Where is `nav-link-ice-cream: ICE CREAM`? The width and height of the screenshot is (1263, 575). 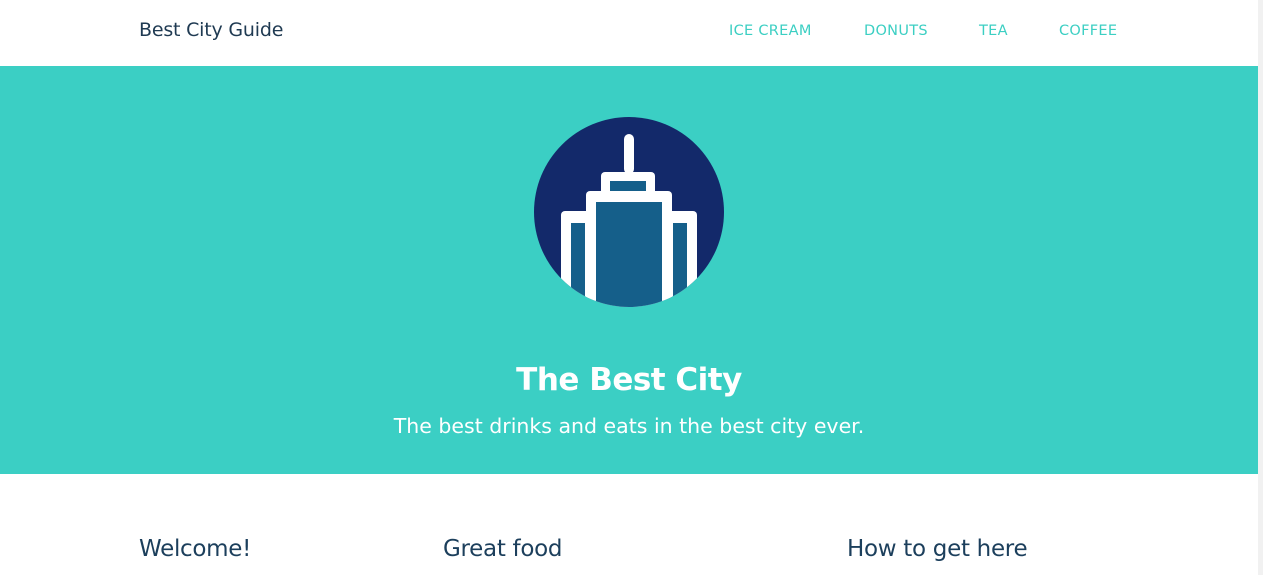
nav-link-ice-cream: ICE CREAM is located at coordinates (770, 31).